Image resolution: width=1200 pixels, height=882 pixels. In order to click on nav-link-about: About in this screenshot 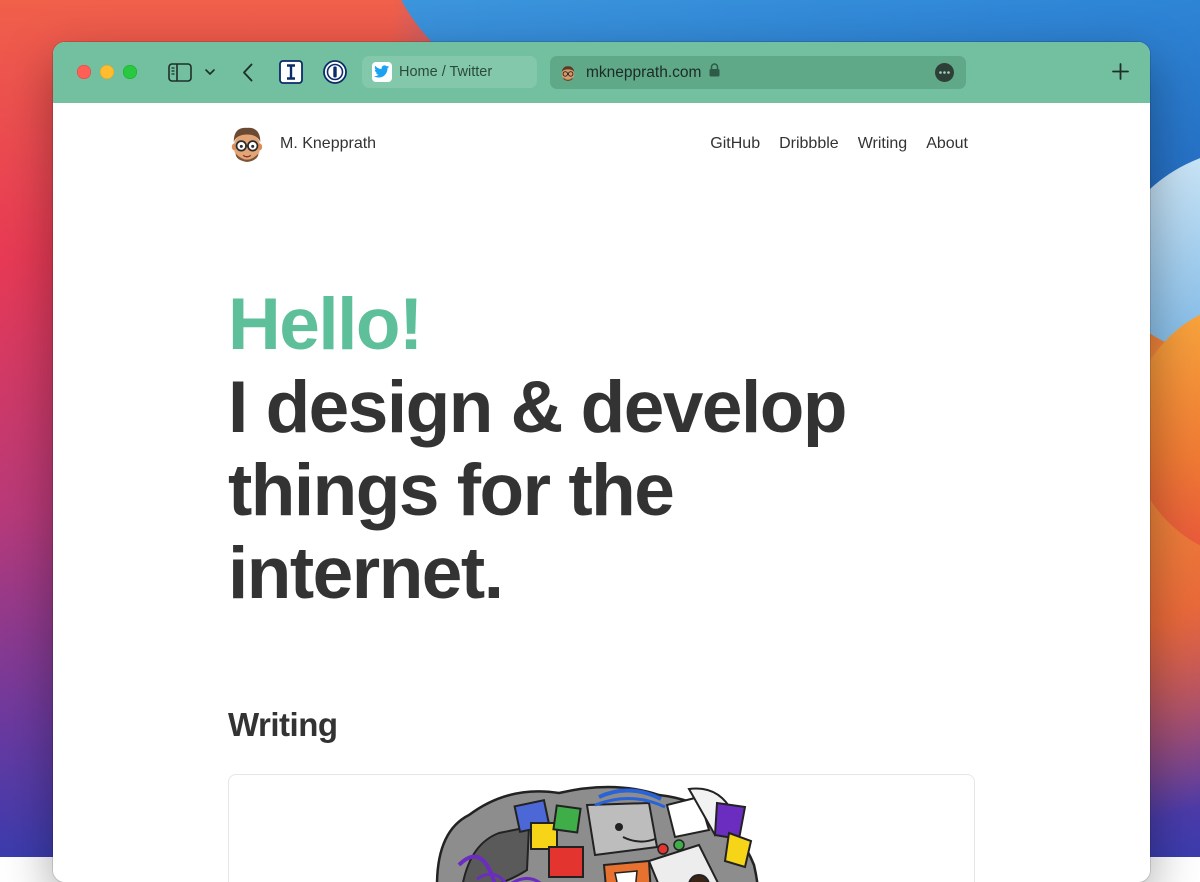, I will do `click(947, 144)`.